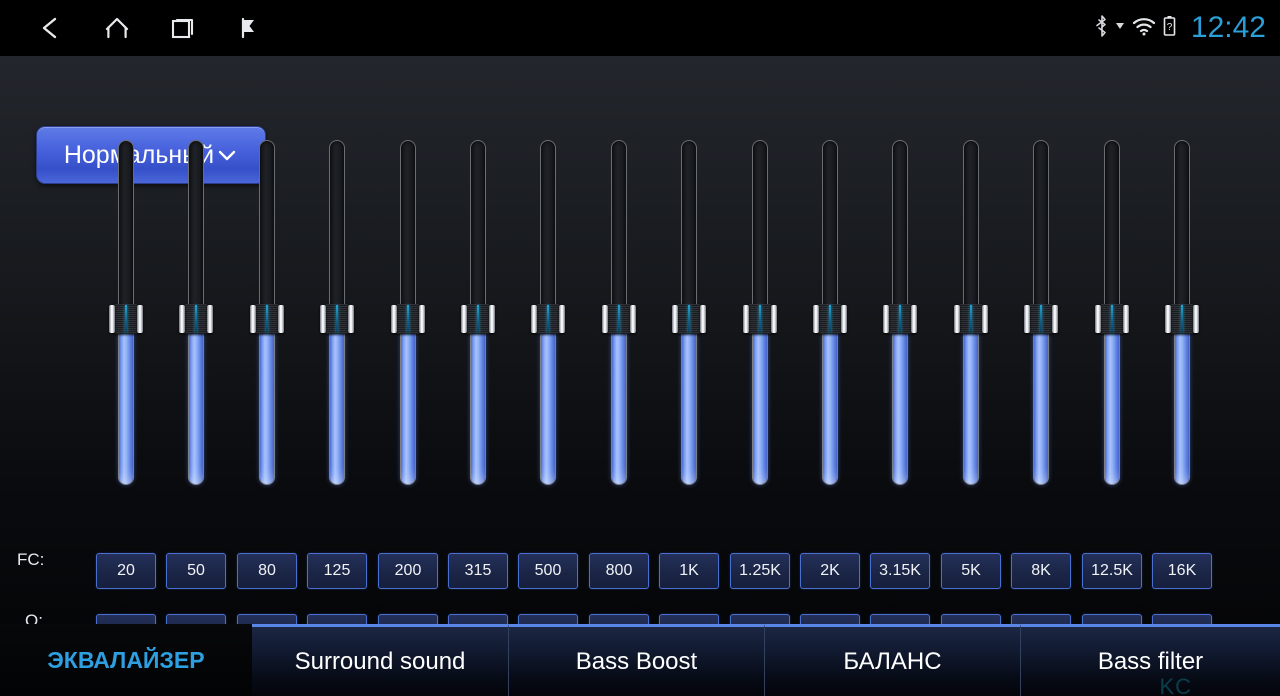 This screenshot has width=1280, height=696. Describe the element at coordinates (1182, 571) in the screenshot. I see `fc-value-box: 16K` at that location.